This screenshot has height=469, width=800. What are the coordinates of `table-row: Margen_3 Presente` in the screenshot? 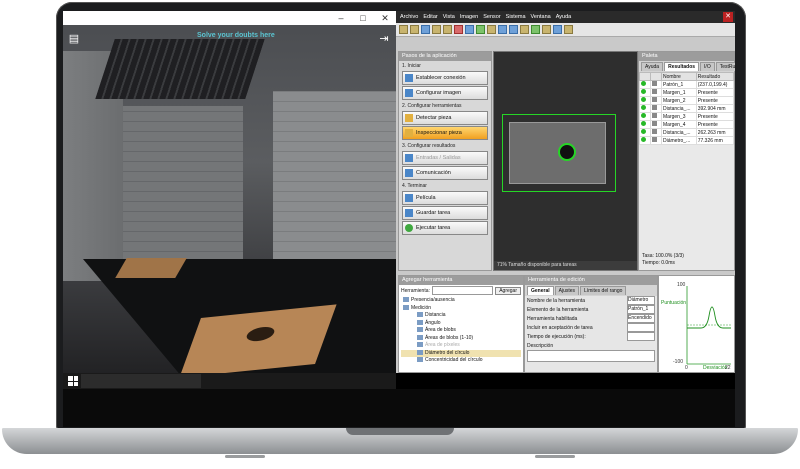 It's located at (687, 116).